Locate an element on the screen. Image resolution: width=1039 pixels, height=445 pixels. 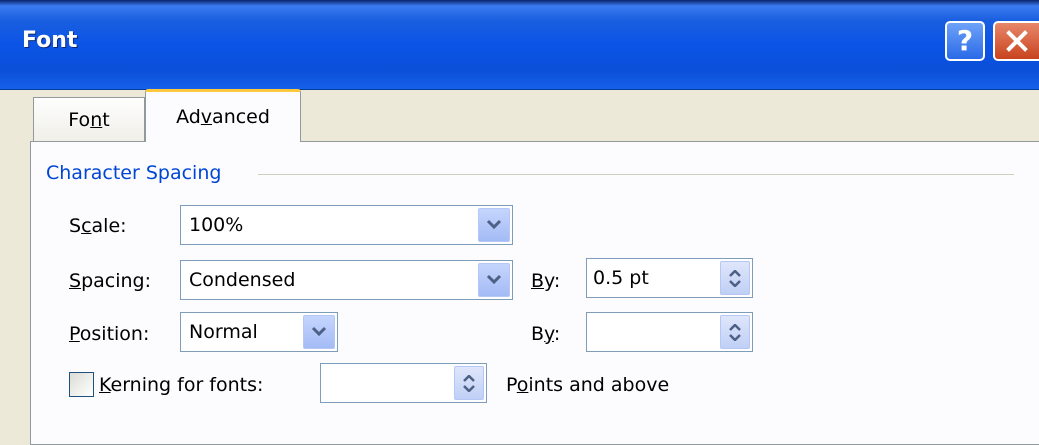
character-spacing-group-title: Character Spacing is located at coordinates (134, 173).